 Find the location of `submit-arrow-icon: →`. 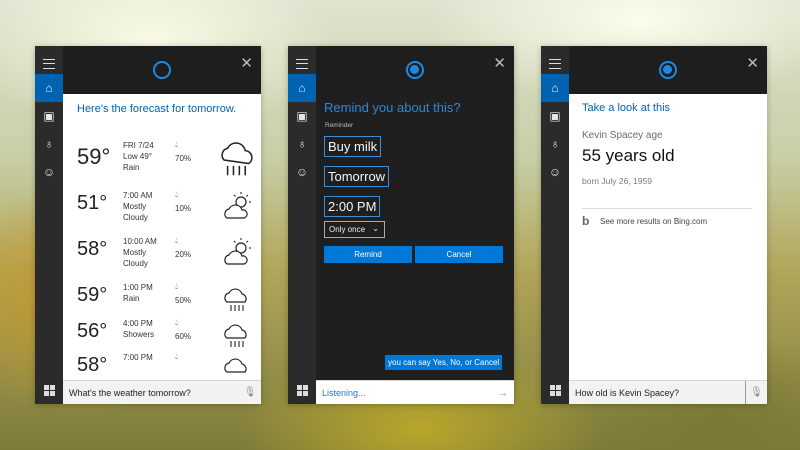

submit-arrow-icon: → is located at coordinates (503, 392).